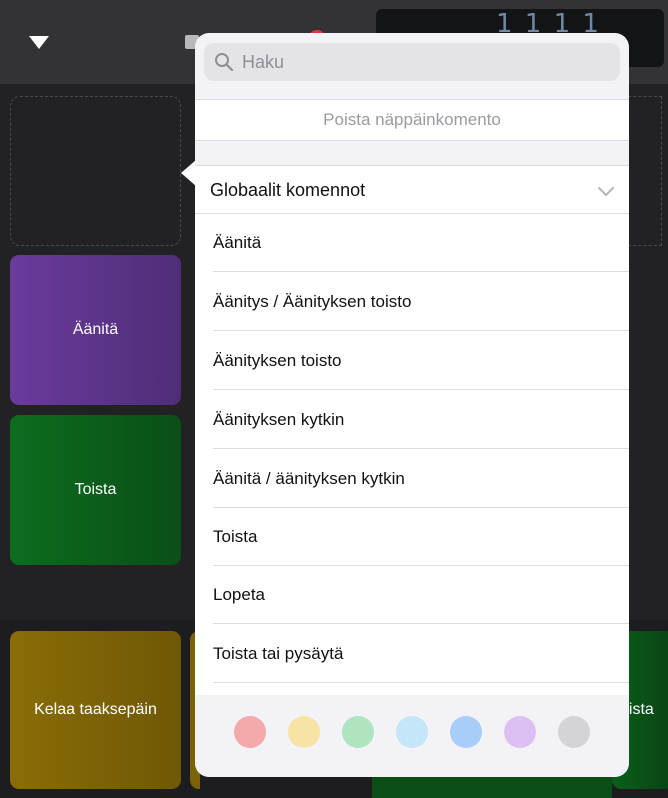 The width and height of the screenshot is (668, 798). Describe the element at coordinates (606, 190) in the screenshot. I see `chevron-down-icon` at that location.